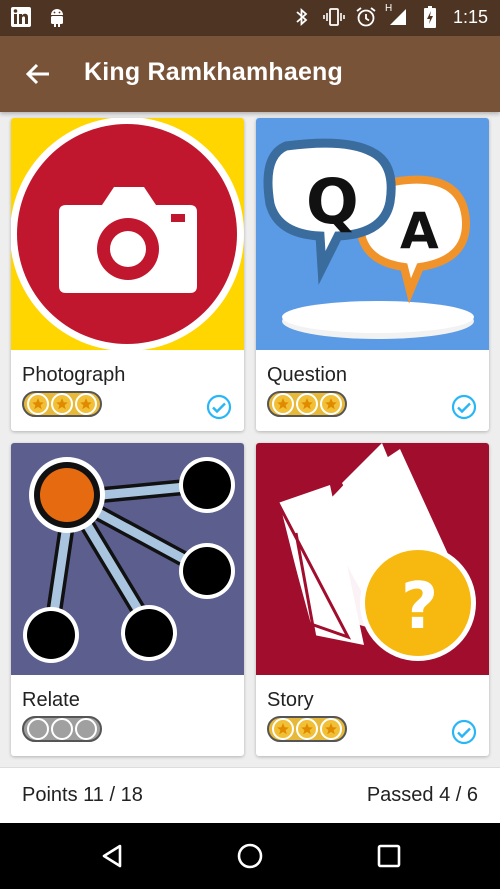 The width and height of the screenshot is (500, 889). Describe the element at coordinates (397, 15) in the screenshot. I see `signal-icon: H` at that location.